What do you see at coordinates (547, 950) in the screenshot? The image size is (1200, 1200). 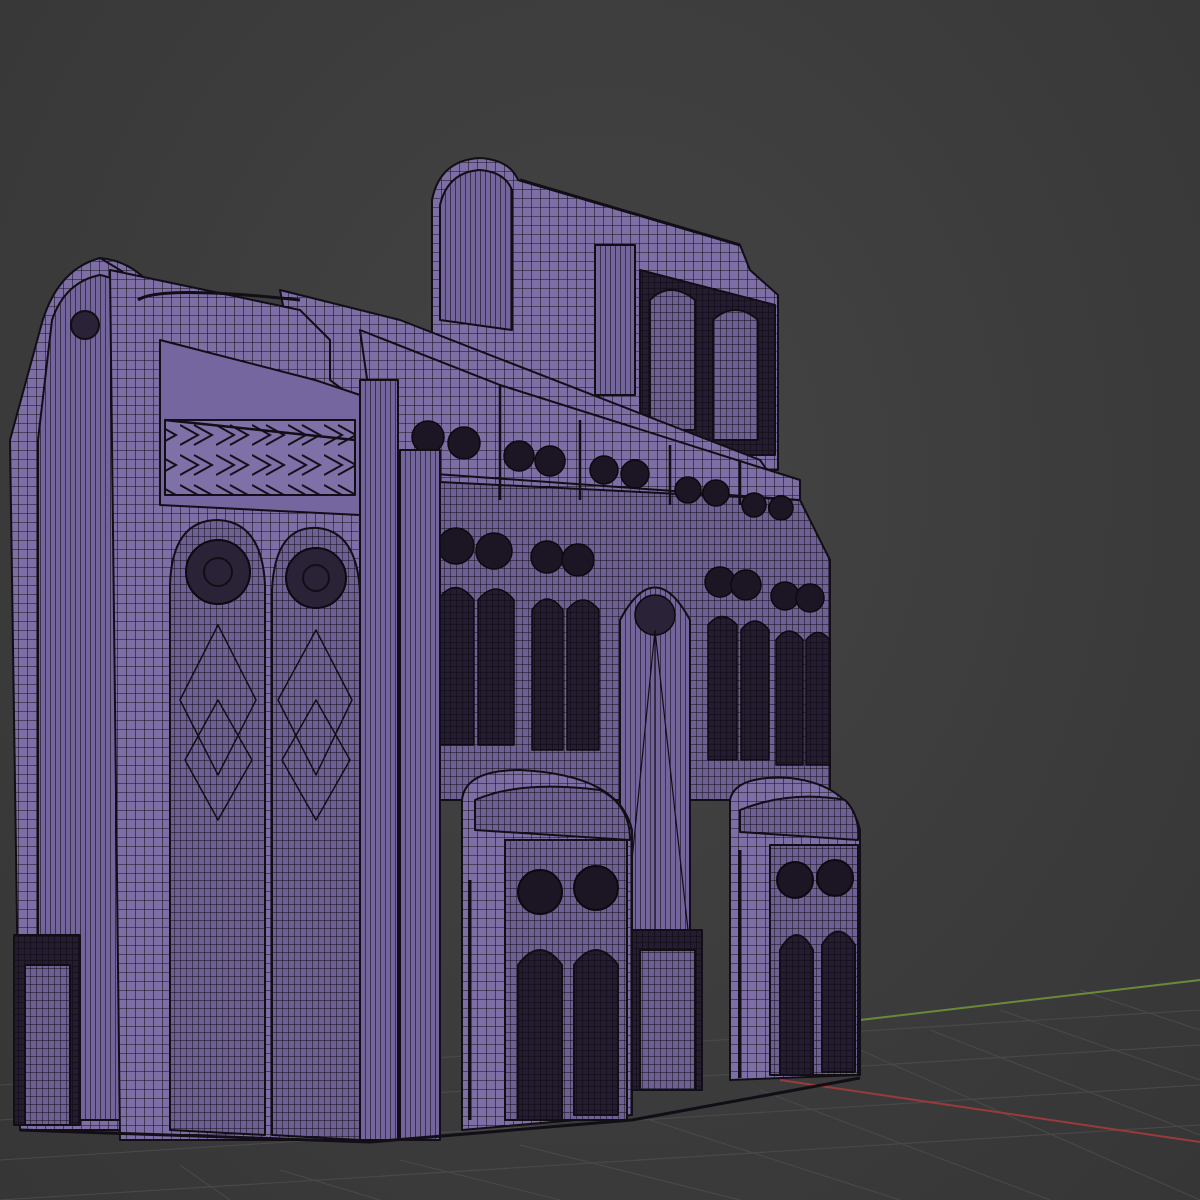 I see `left-porch` at bounding box center [547, 950].